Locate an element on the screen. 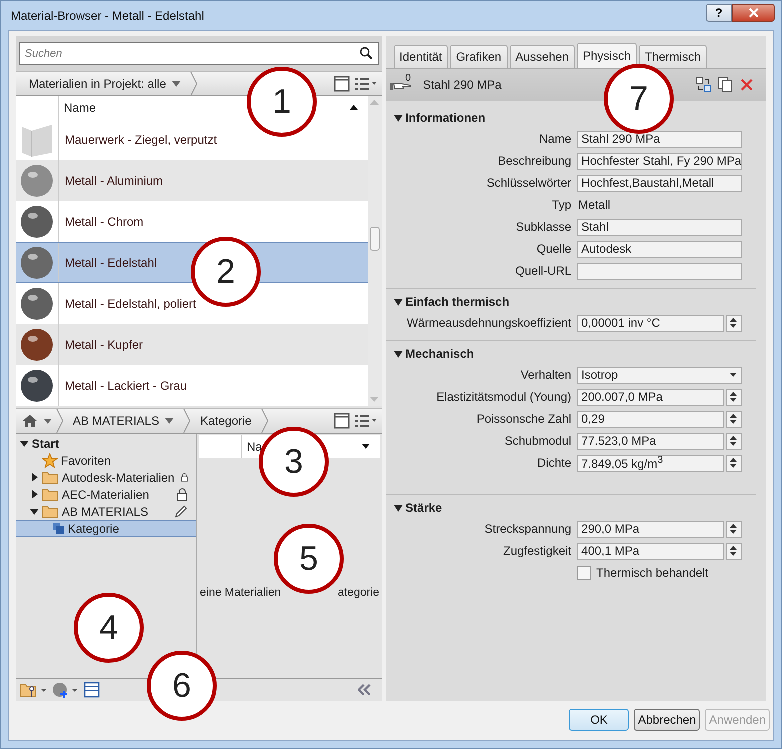 The width and height of the screenshot is (782, 749). section-title: Informationen is located at coordinates (446, 118).